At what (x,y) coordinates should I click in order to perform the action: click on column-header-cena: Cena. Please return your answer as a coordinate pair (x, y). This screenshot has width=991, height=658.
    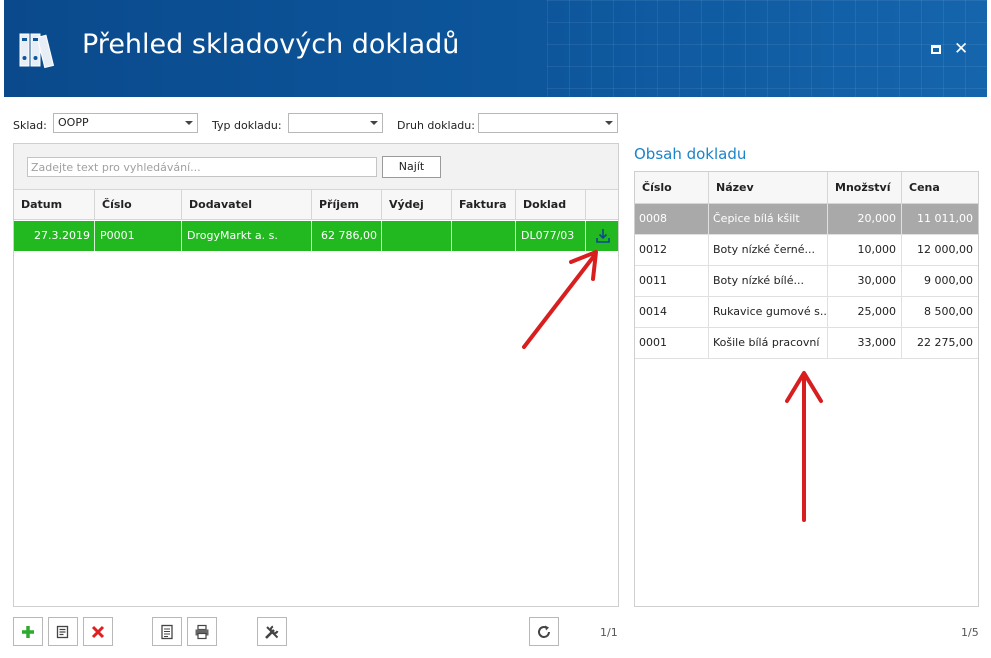
    Looking at the image, I should click on (940, 188).